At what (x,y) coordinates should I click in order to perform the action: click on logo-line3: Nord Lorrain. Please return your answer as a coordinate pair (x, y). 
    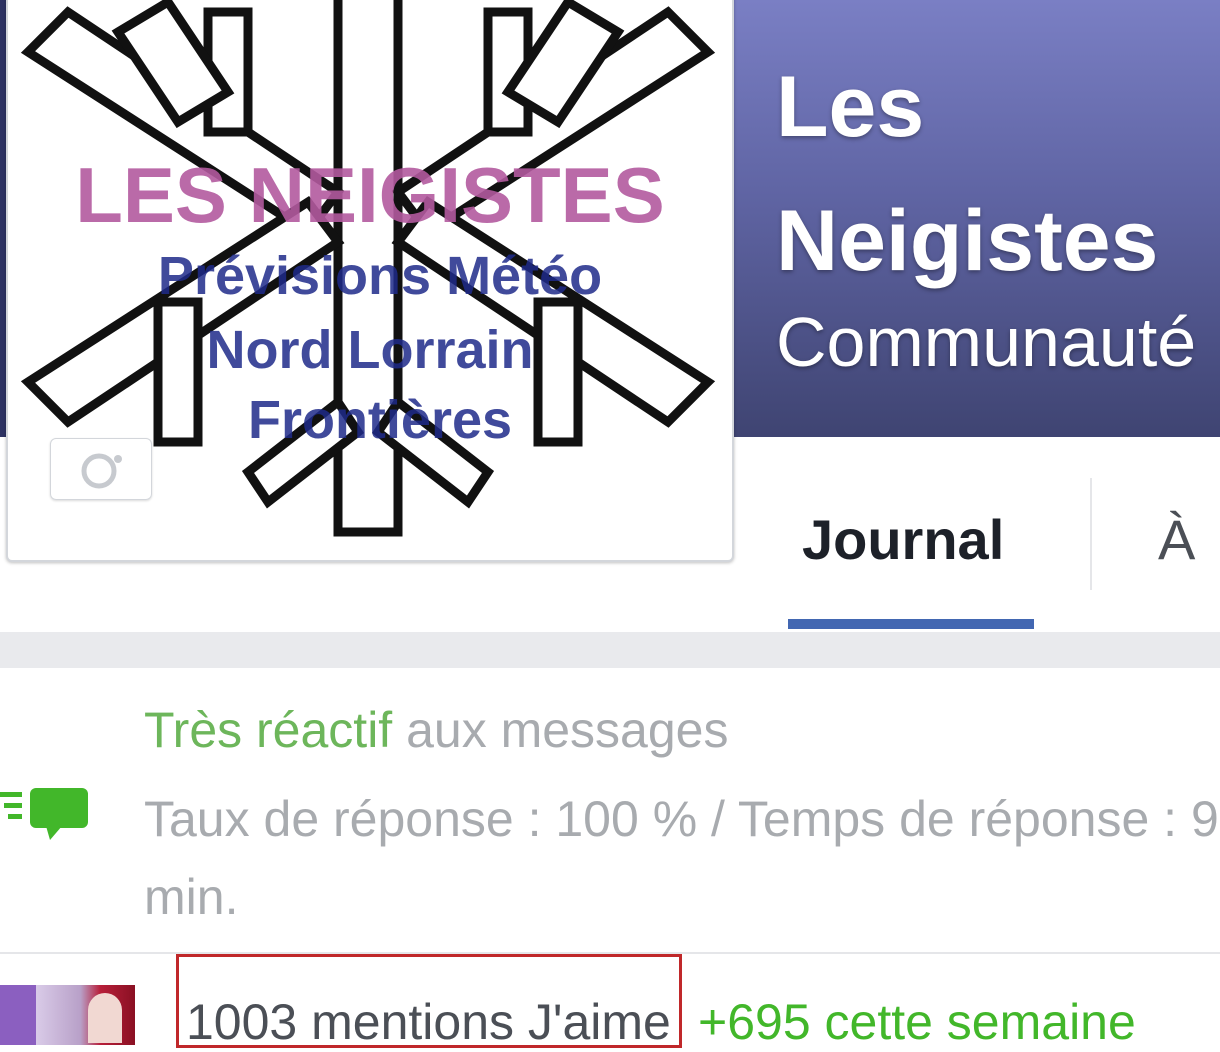
    Looking at the image, I should click on (369, 350).